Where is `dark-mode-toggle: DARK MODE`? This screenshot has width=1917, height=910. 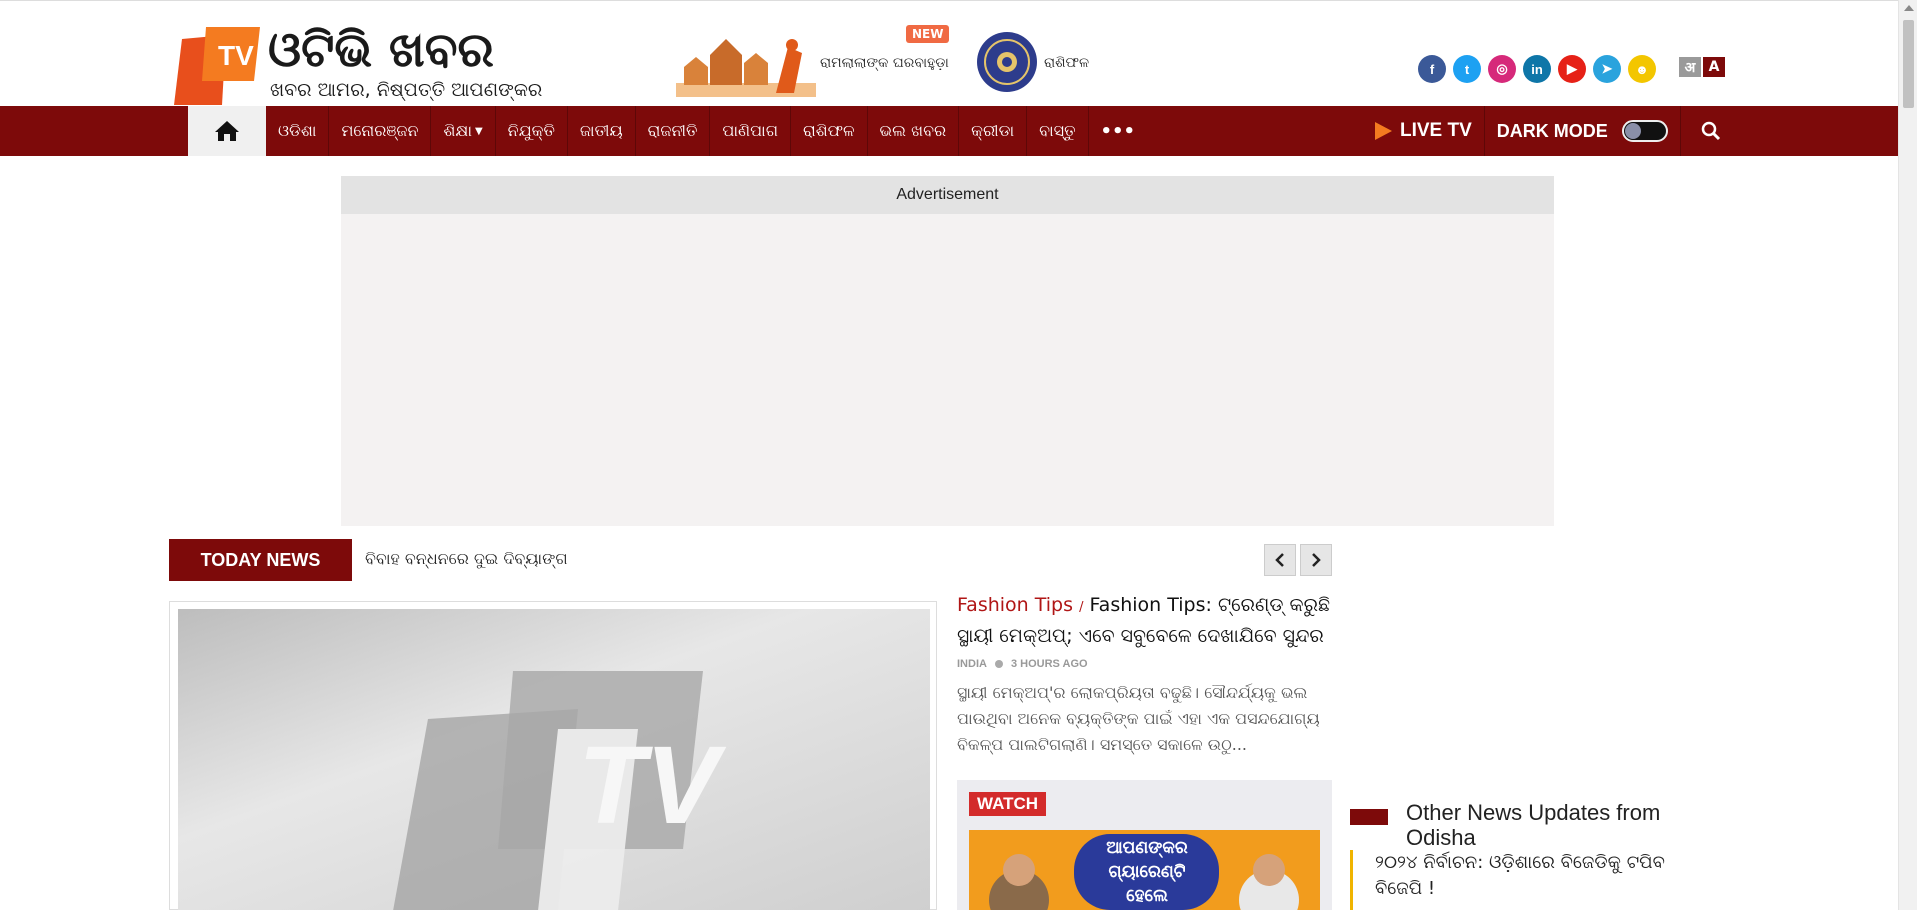
dark-mode-toggle: DARK MODE is located at coordinates (1583, 131).